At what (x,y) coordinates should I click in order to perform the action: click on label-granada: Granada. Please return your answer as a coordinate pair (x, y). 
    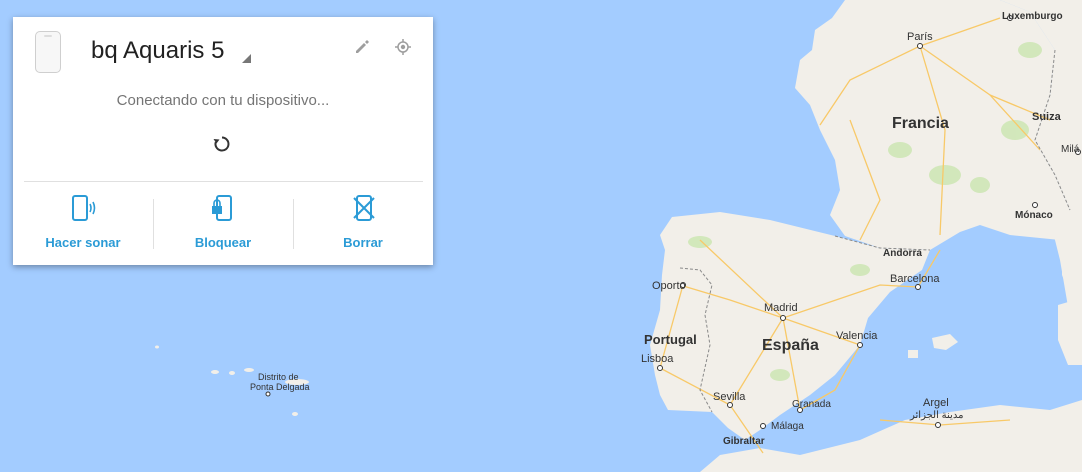
    Looking at the image, I should click on (811, 404).